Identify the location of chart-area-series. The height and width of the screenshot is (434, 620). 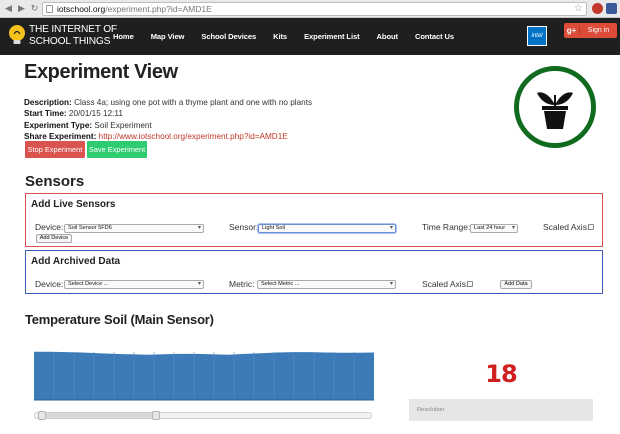
(204, 375).